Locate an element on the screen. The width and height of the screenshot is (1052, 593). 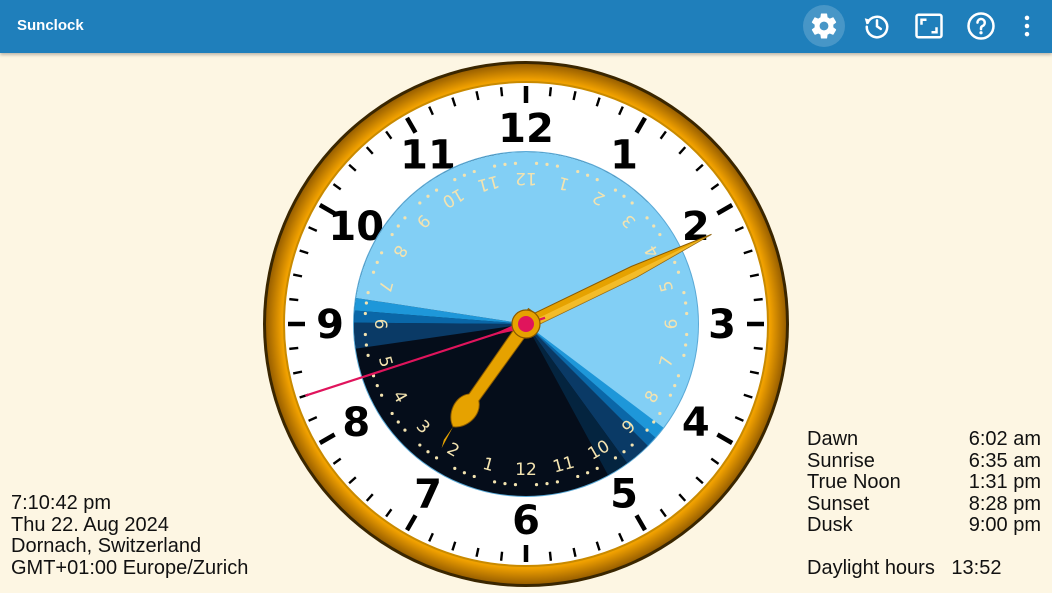
help-button is located at coordinates (981, 26).